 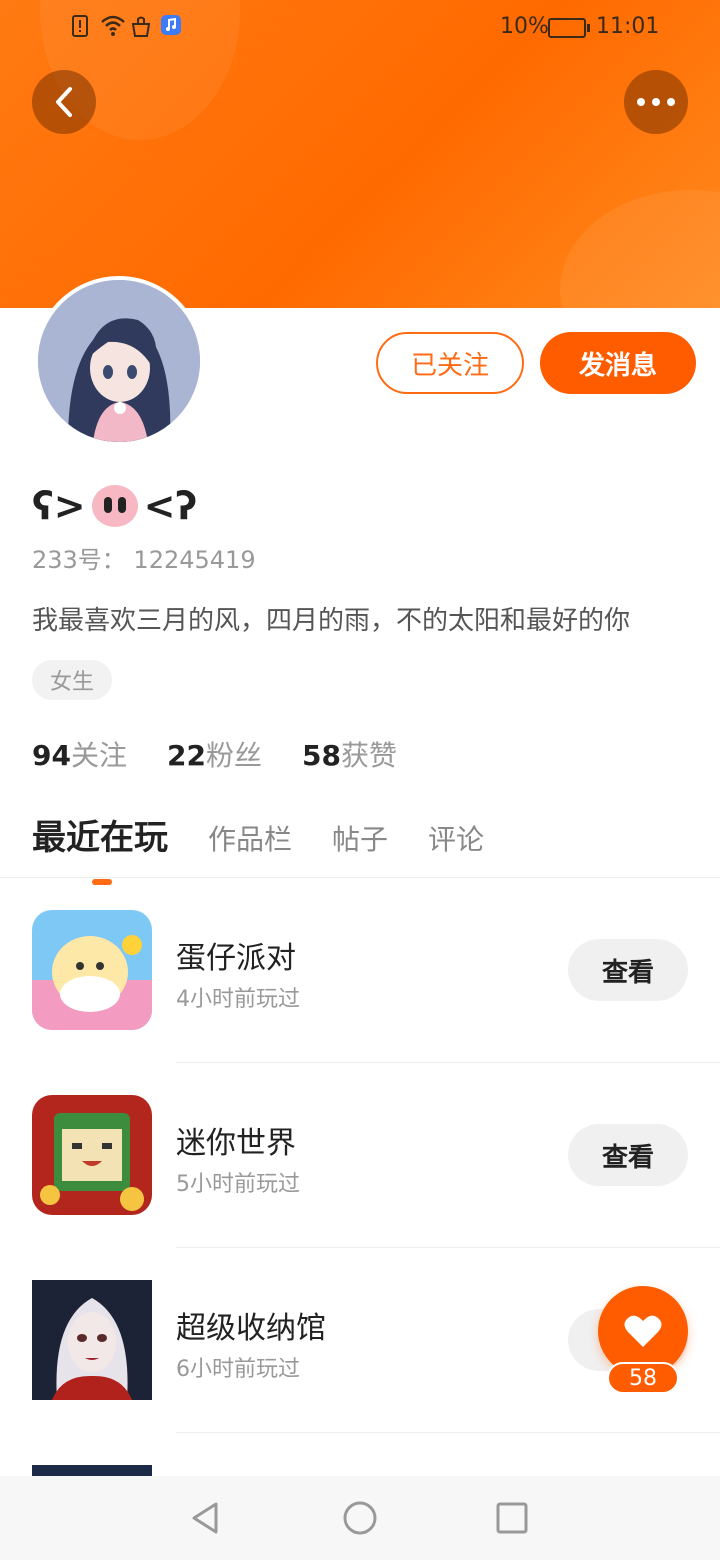 What do you see at coordinates (59, 506) in the screenshot?
I see `nickname-left: ʕ>` at bounding box center [59, 506].